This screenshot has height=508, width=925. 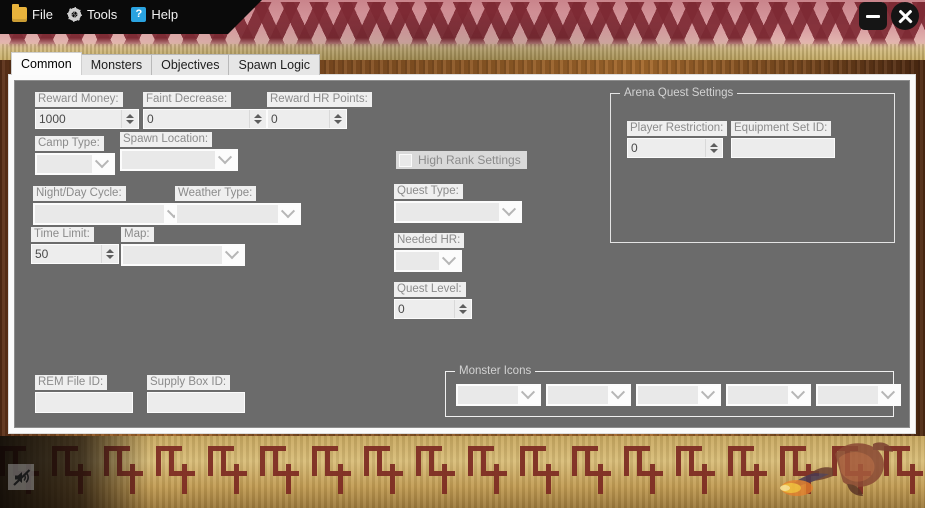 What do you see at coordinates (216, 193) in the screenshot?
I see `weather-type-label: Weather Type:` at bounding box center [216, 193].